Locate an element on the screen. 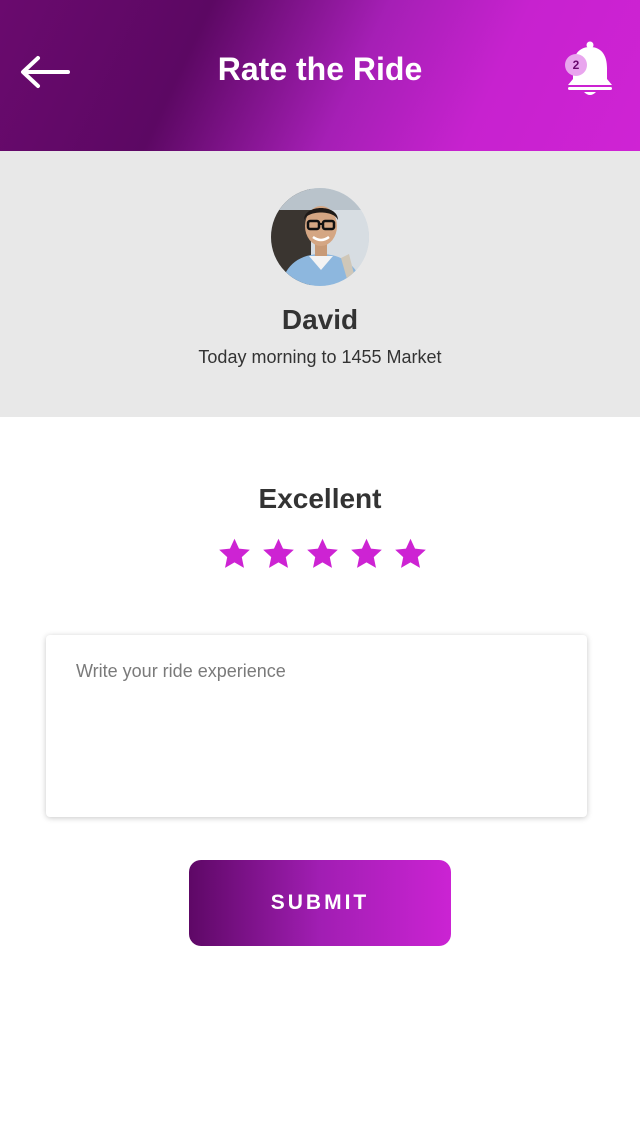 Image resolution: width=640 pixels, height=1135 pixels. page-title: Rate the Ride is located at coordinates (320, 69).